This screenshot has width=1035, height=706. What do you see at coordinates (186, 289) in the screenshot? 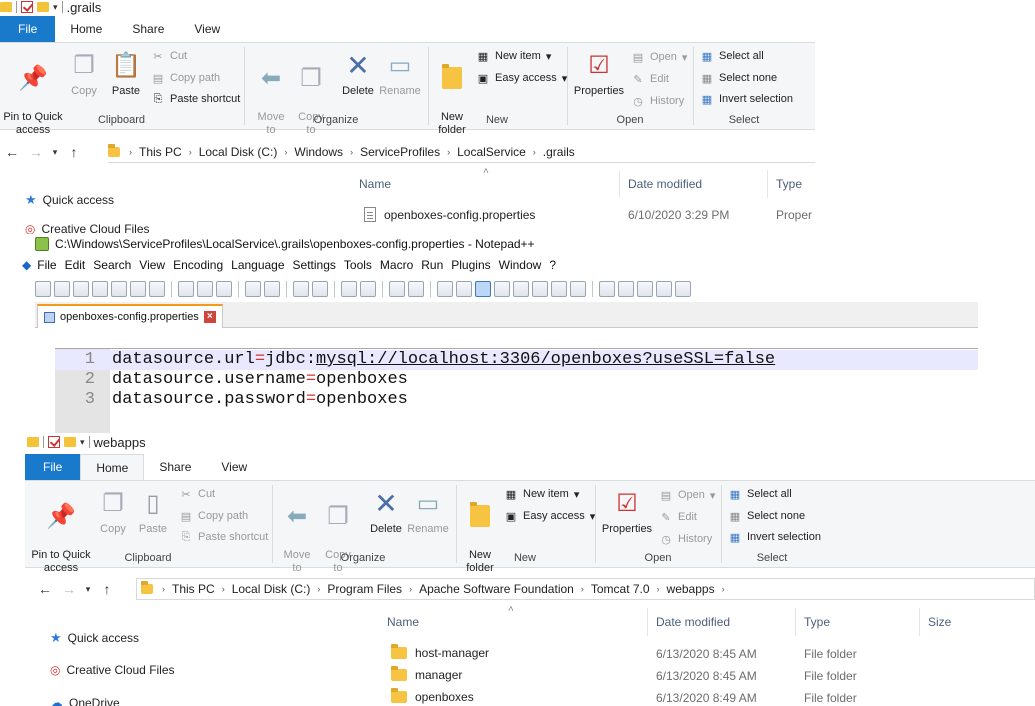
I see `cut-icon` at bounding box center [186, 289].